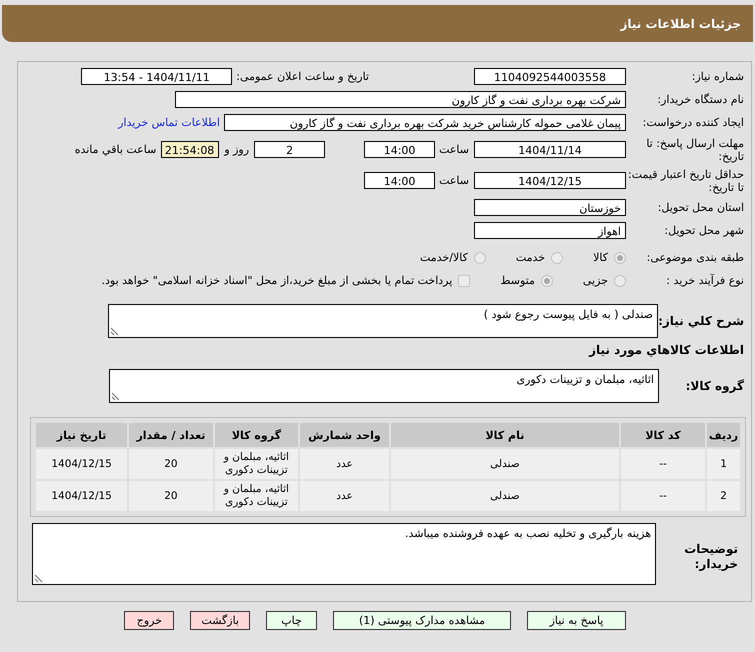 The image size is (755, 652). Describe the element at coordinates (425, 122) in the screenshot. I see `text-field: پیمان غلامی حموله کارشناس خرید شرکت بهره برداری نفت و گاز کارون` at that location.